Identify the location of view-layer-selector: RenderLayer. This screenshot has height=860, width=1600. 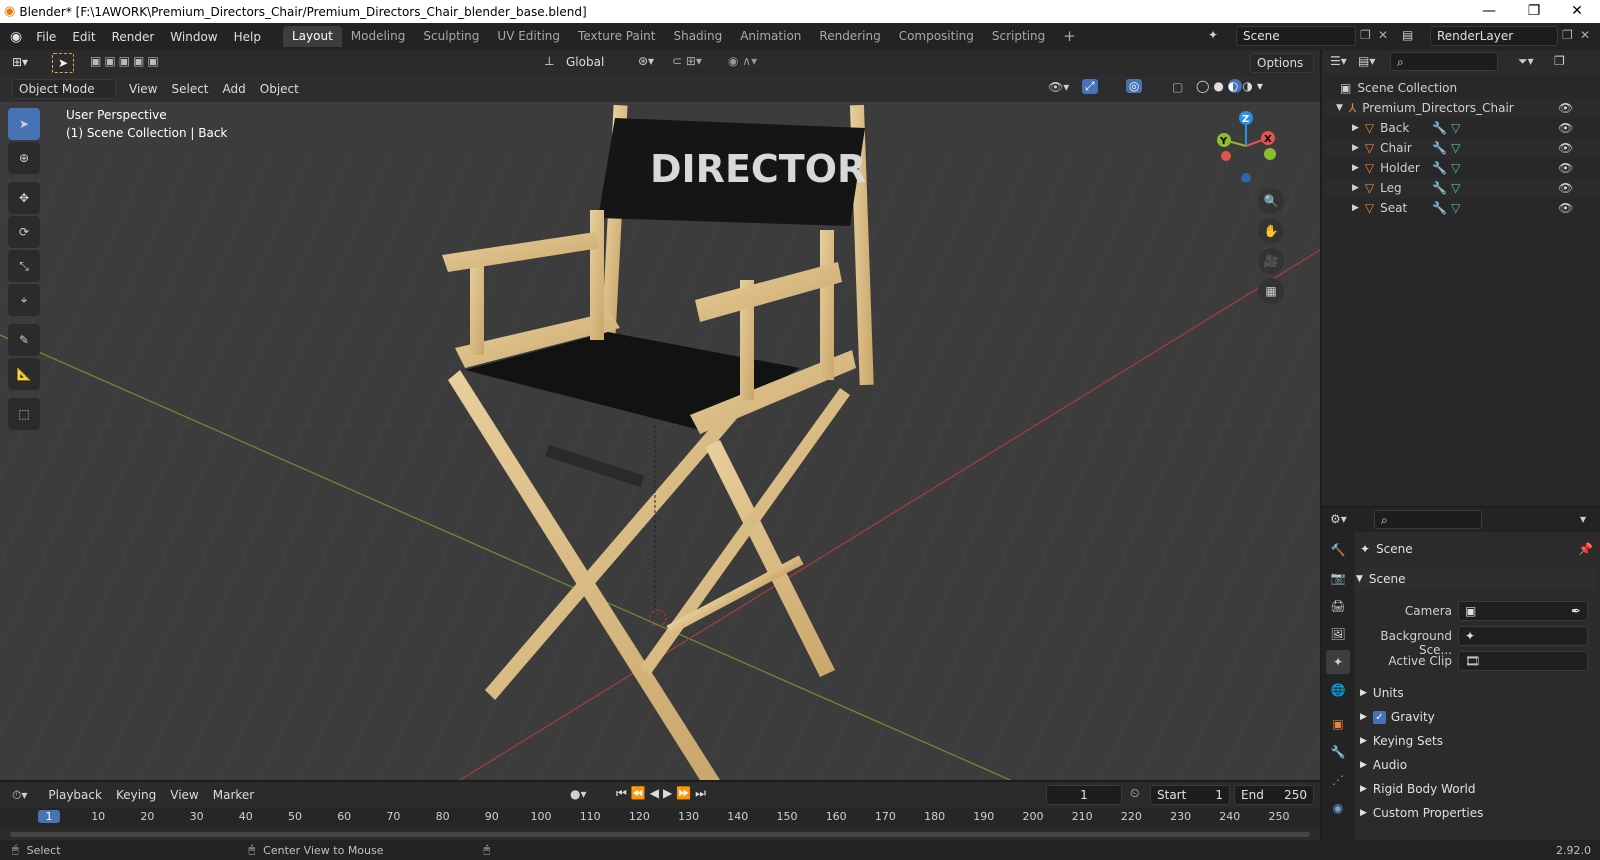
(1494, 36).